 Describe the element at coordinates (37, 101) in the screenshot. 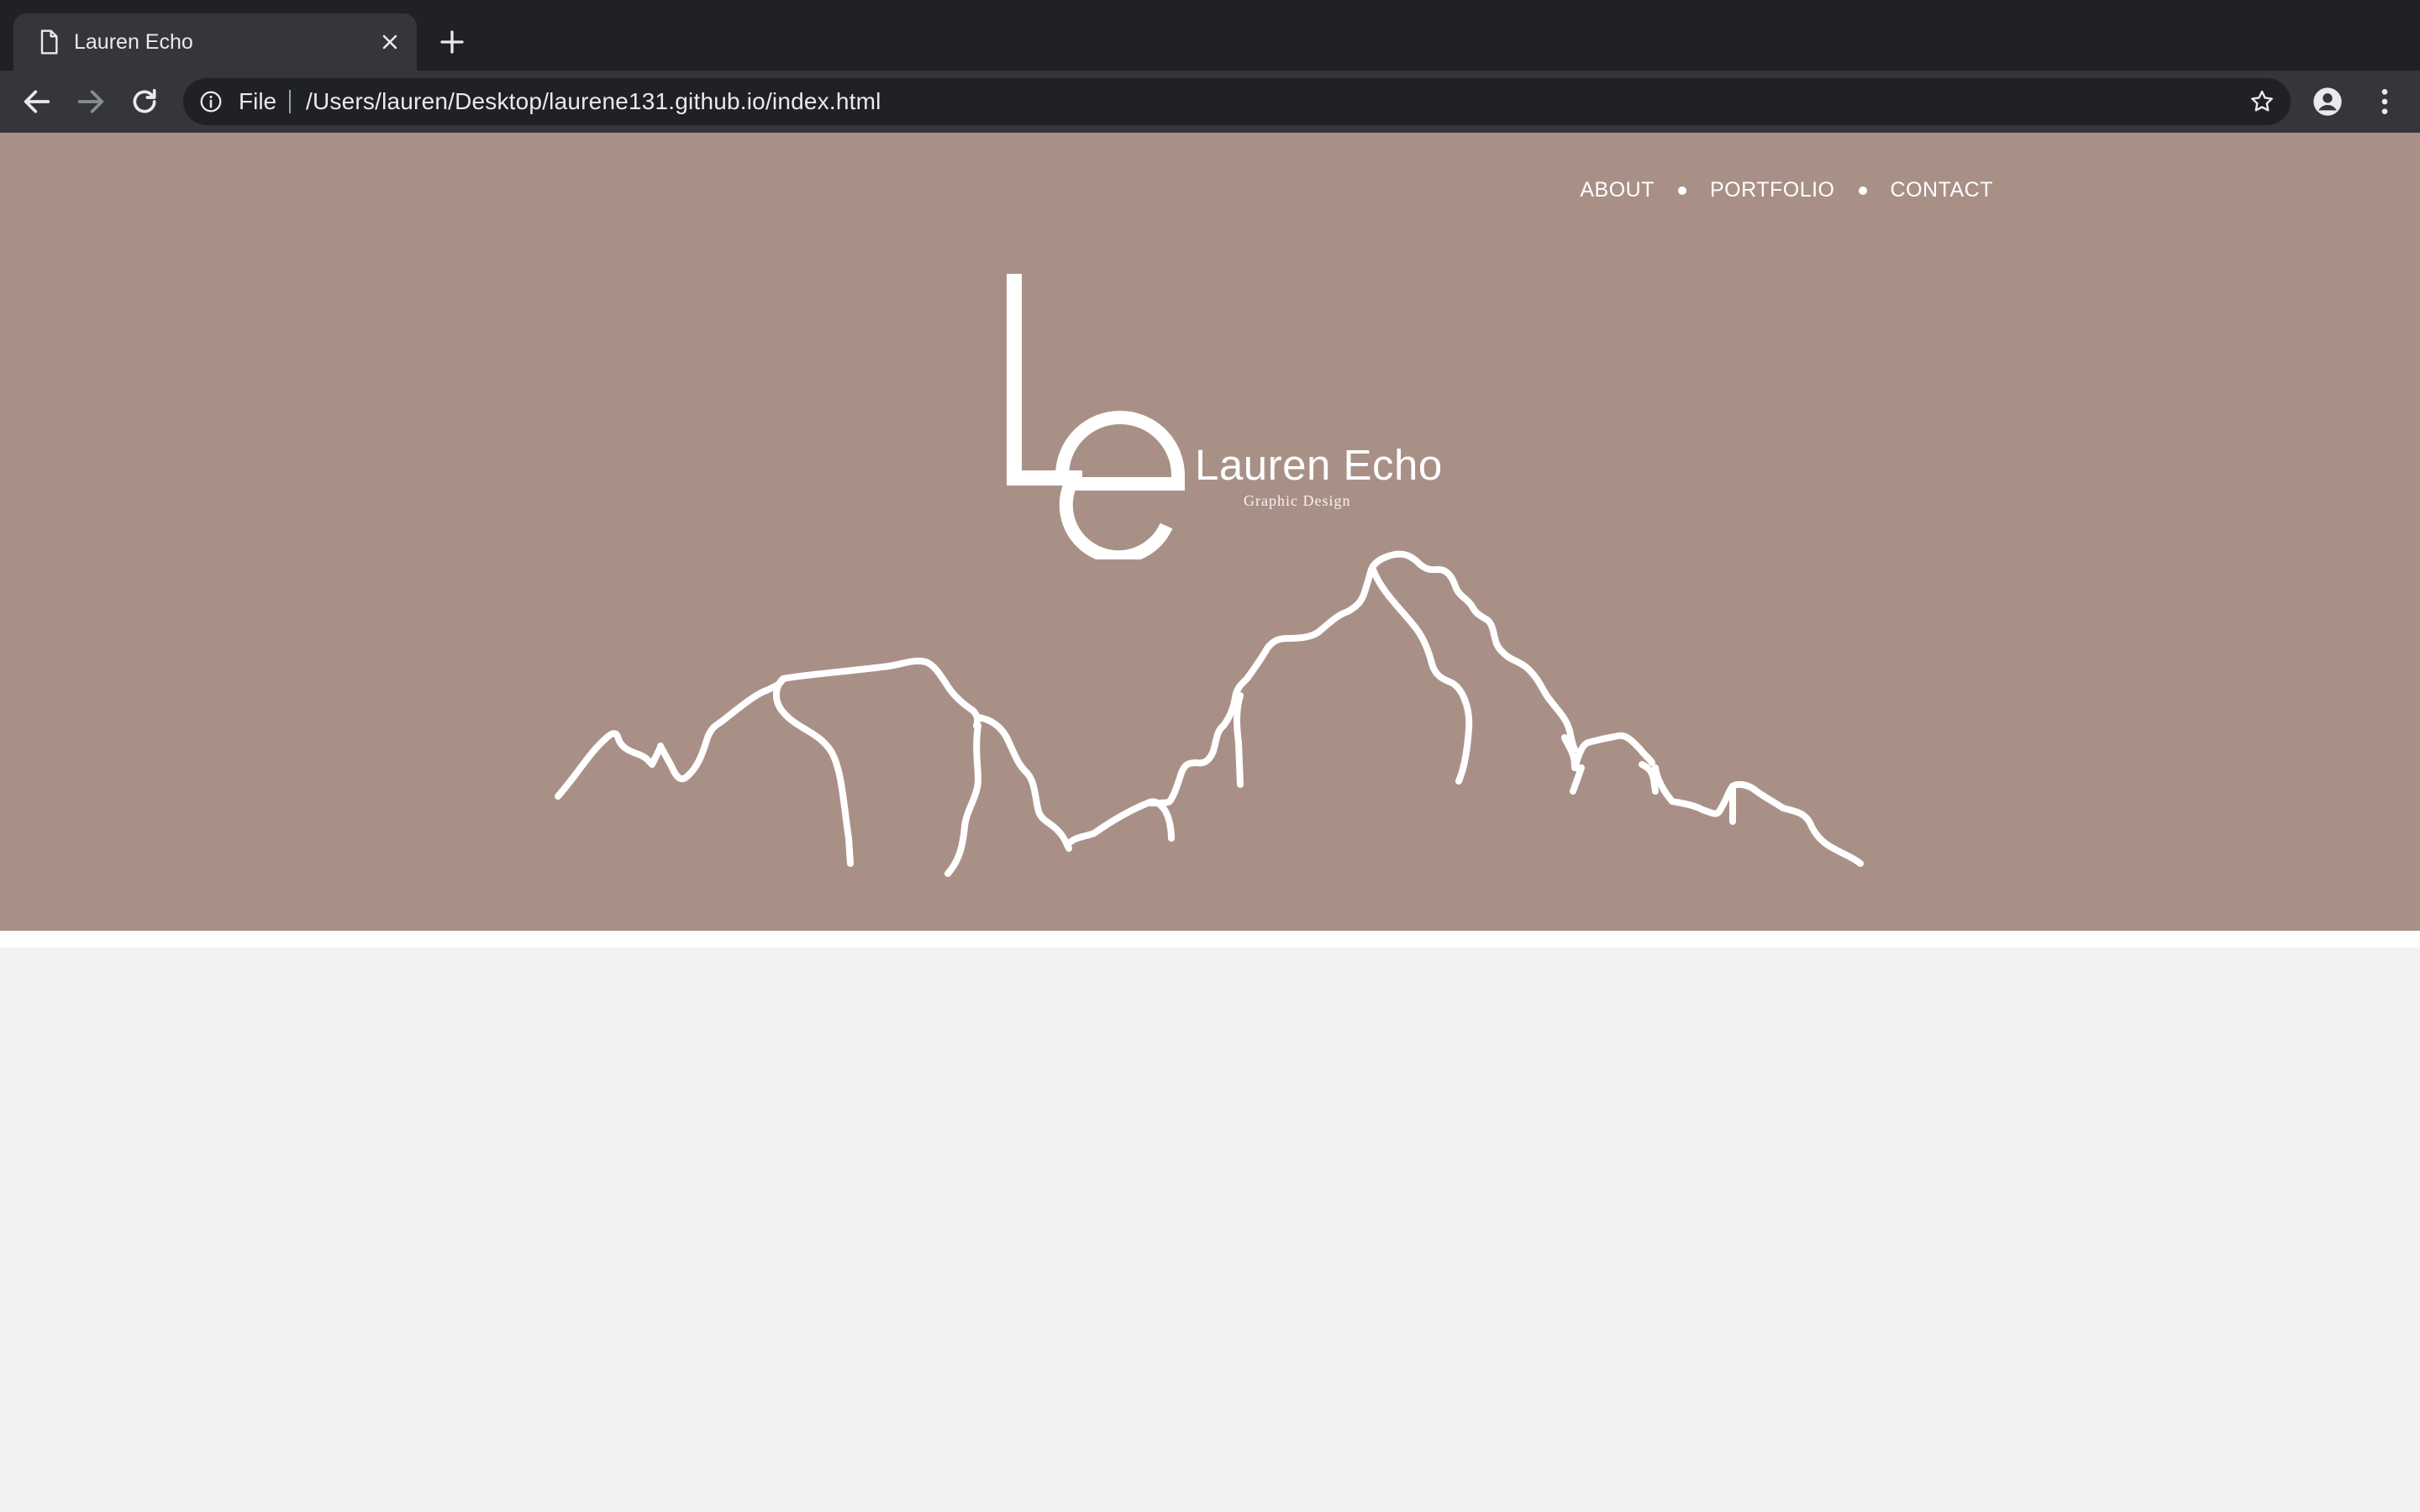

I see `back-icon` at that location.